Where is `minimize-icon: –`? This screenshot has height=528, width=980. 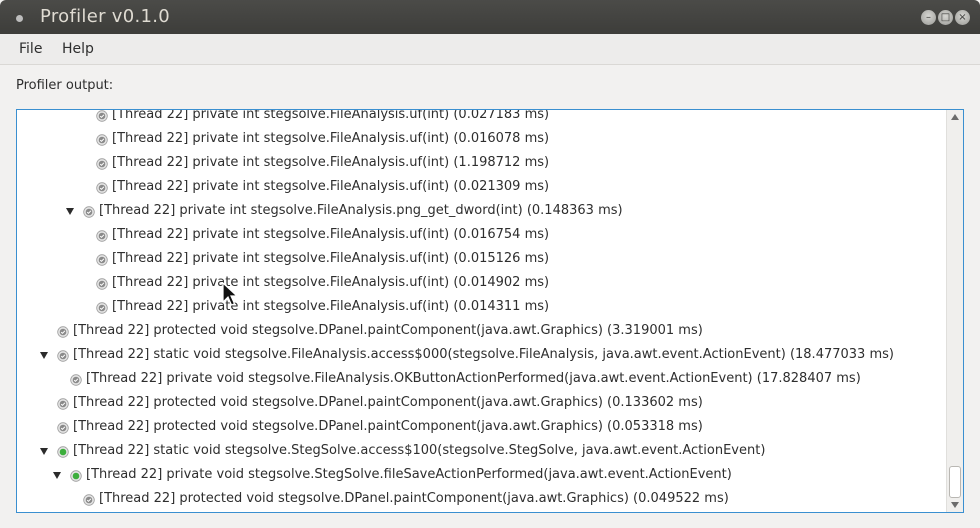 minimize-icon: – is located at coordinates (928, 17).